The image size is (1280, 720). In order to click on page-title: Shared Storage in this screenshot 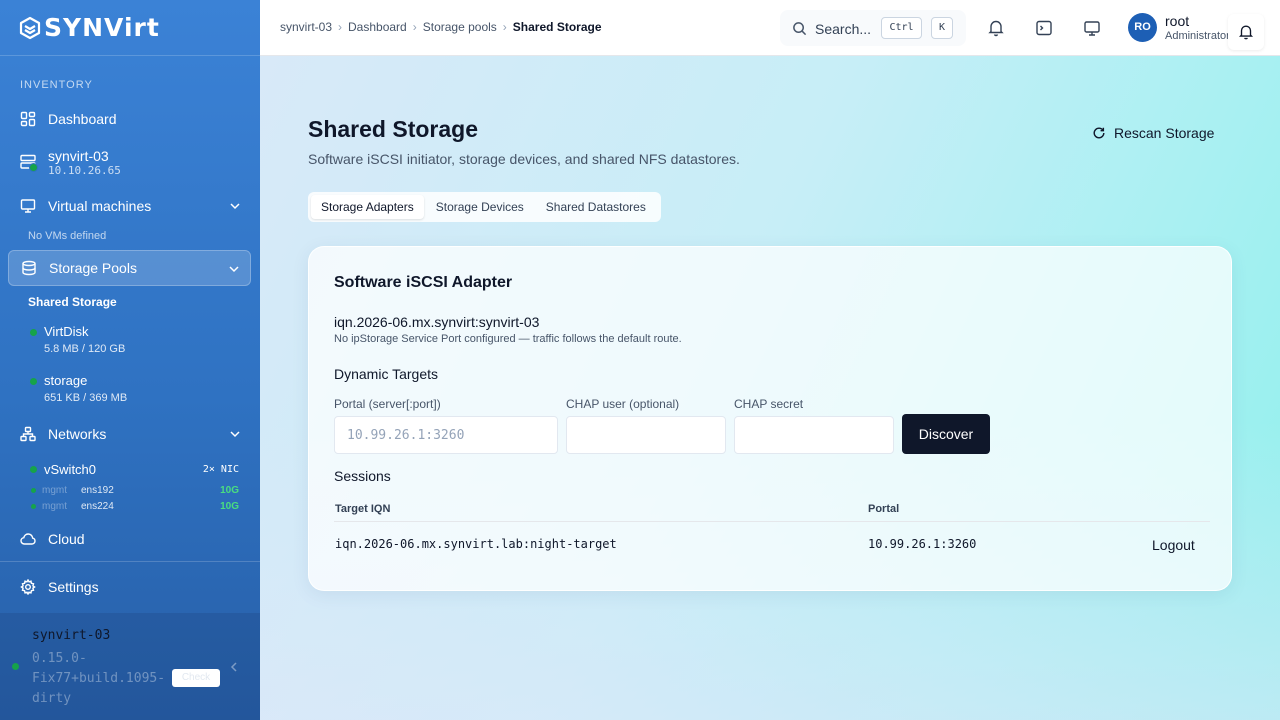, I will do `click(393, 129)`.